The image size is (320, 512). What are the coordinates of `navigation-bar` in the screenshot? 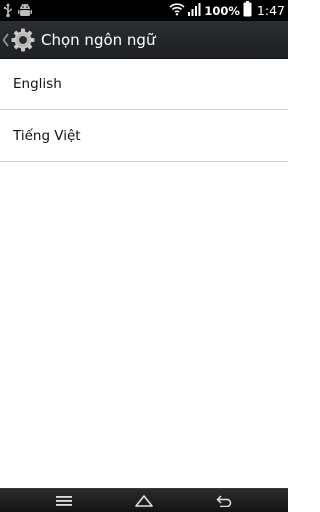 It's located at (144, 500).